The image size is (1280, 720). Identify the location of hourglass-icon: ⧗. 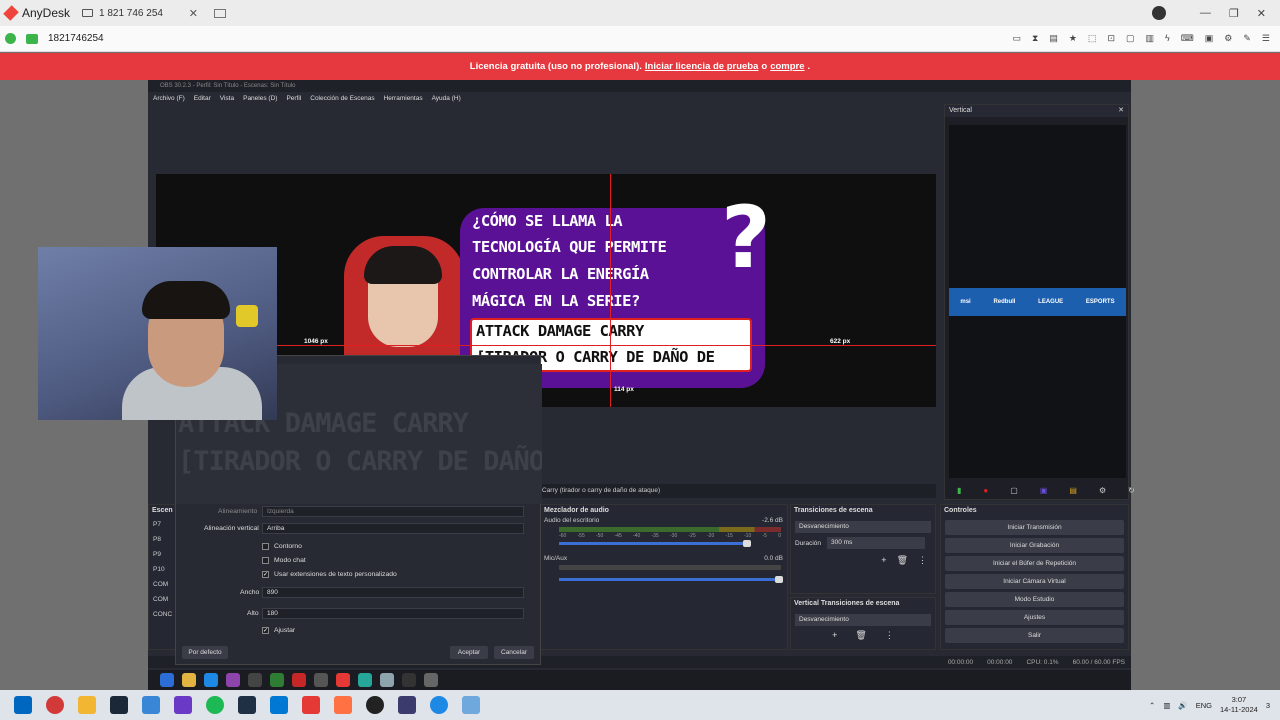
(1035, 38).